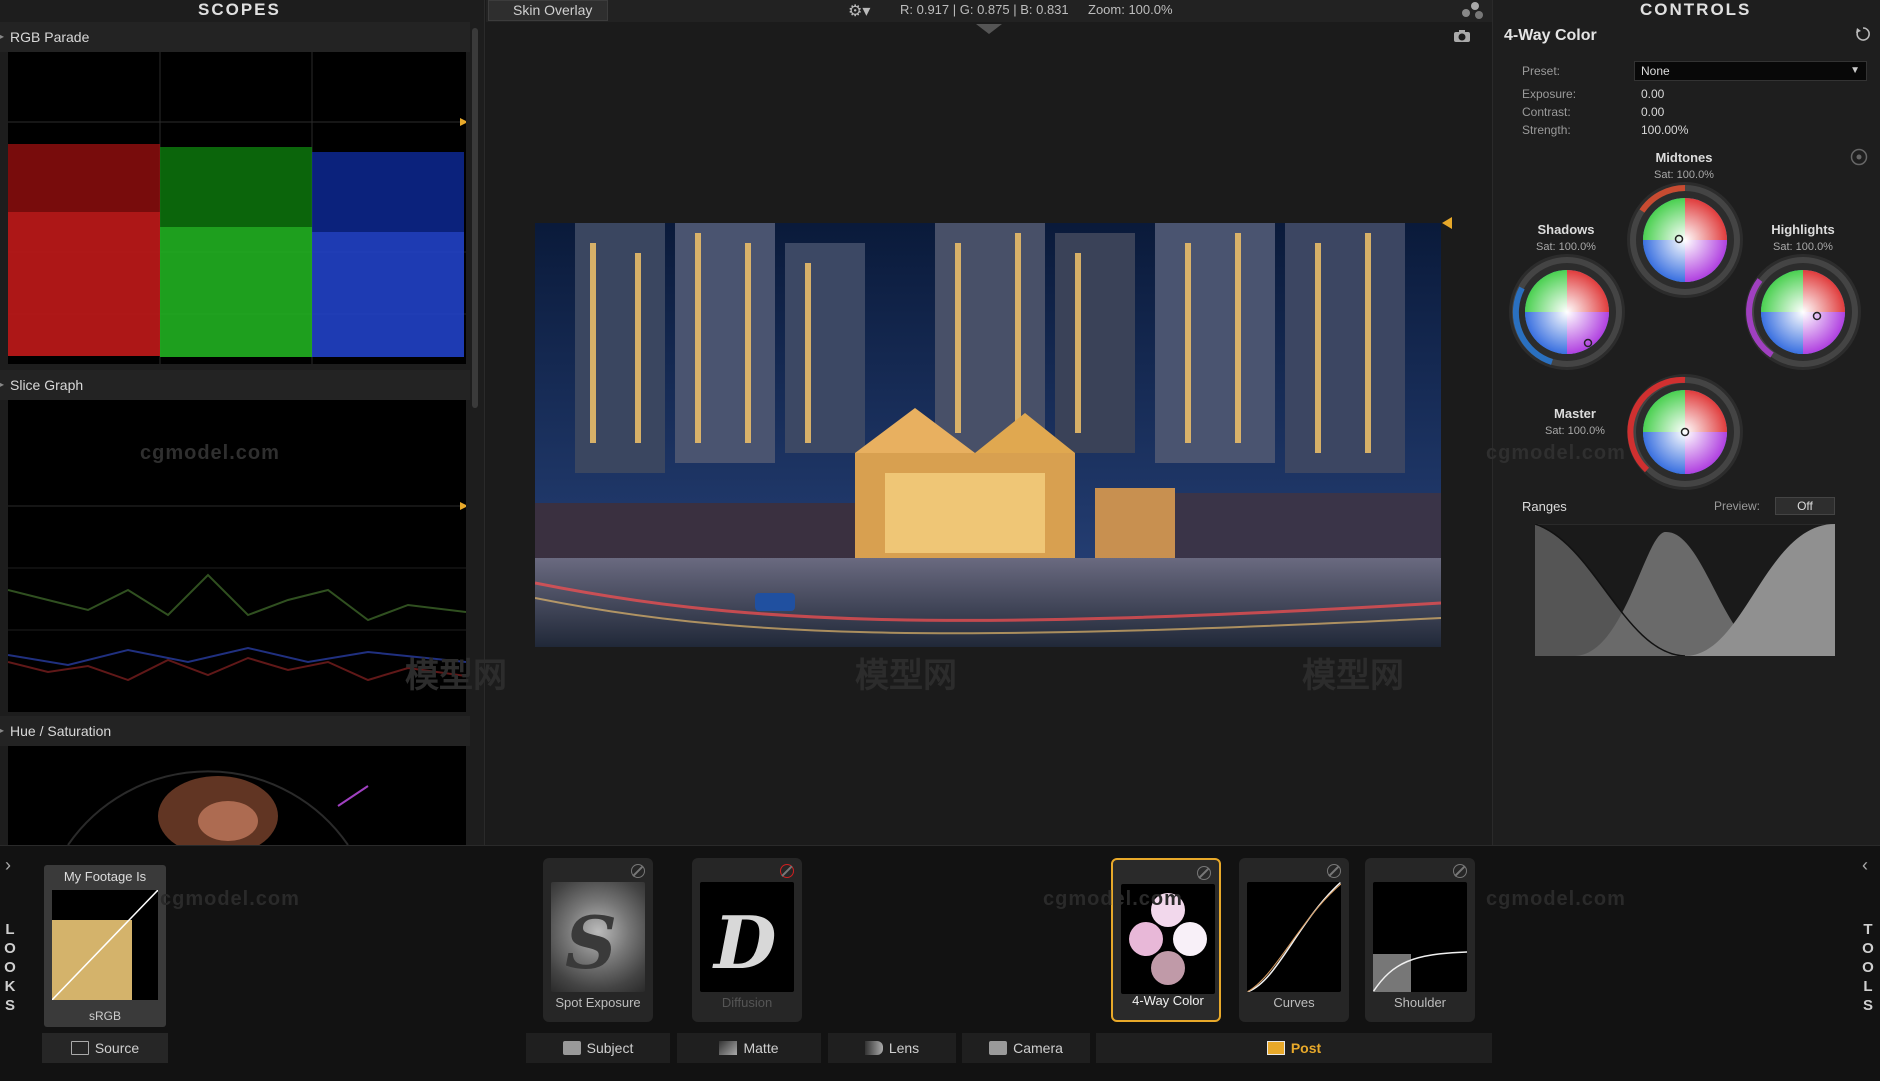 This screenshot has height=1081, width=1880. I want to click on spot-exposure-thumb: S, so click(598, 937).